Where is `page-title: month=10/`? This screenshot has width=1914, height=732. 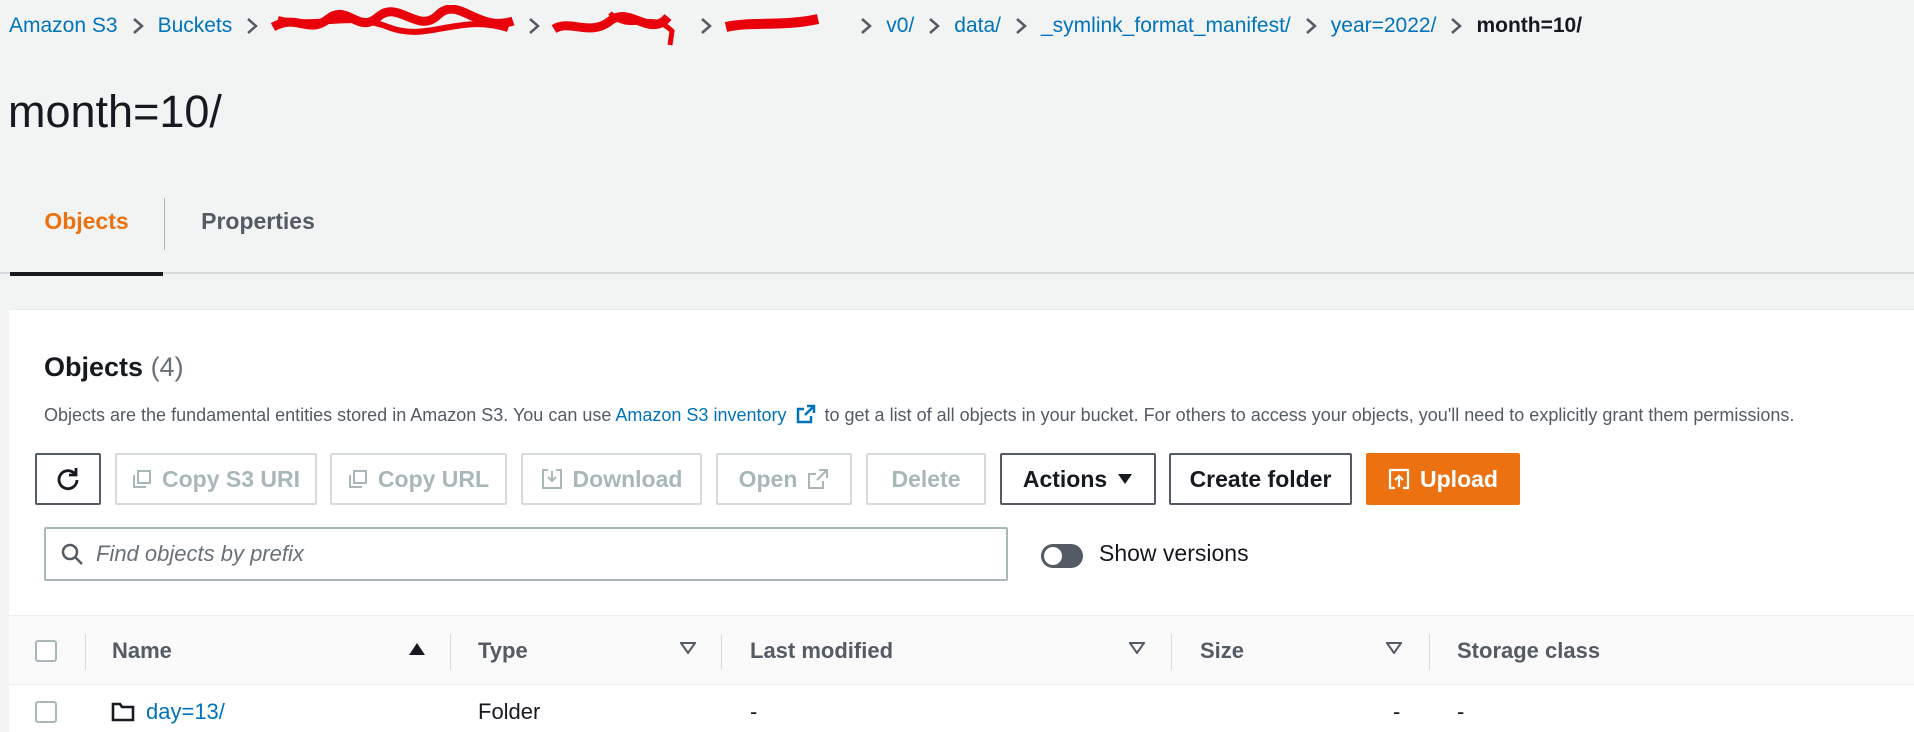 page-title: month=10/ is located at coordinates (115, 111).